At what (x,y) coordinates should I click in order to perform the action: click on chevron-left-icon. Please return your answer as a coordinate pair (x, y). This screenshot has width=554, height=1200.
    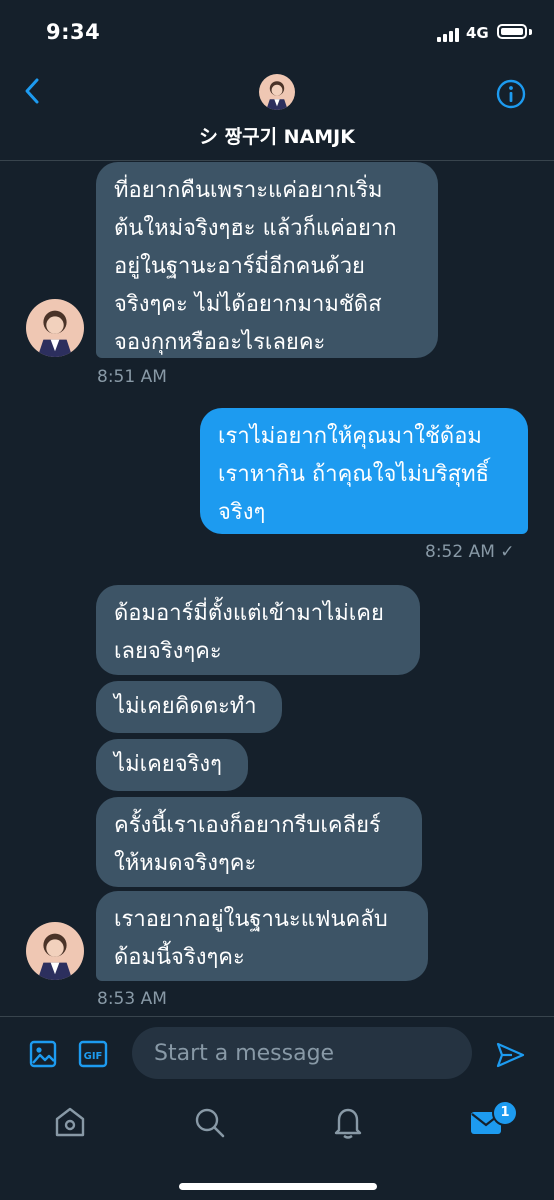
    Looking at the image, I should click on (32, 91).